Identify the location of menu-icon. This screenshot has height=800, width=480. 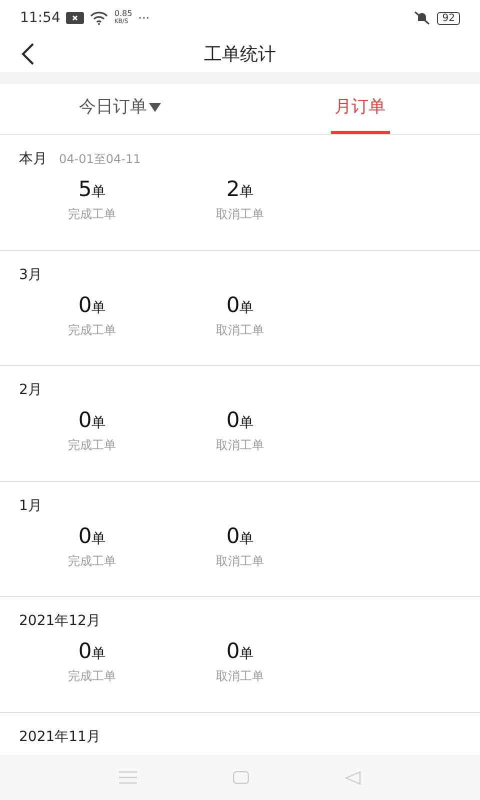
(128, 777).